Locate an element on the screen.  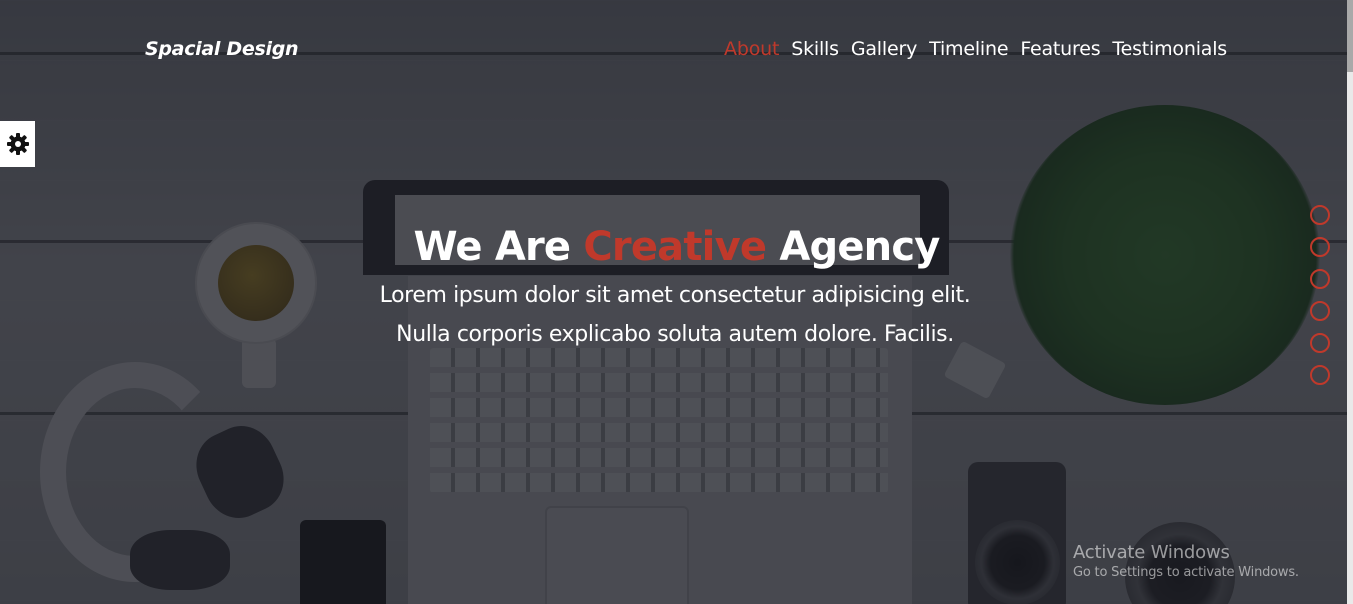
hero-title: We Are Creative Agency is located at coordinates (676, 247).